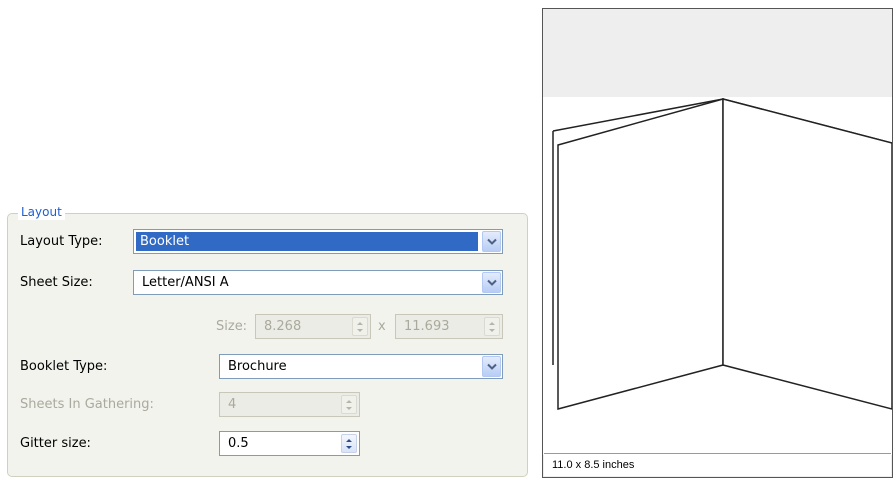 This screenshot has height=478, width=893. I want to click on size-width-value: 8.268, so click(283, 326).